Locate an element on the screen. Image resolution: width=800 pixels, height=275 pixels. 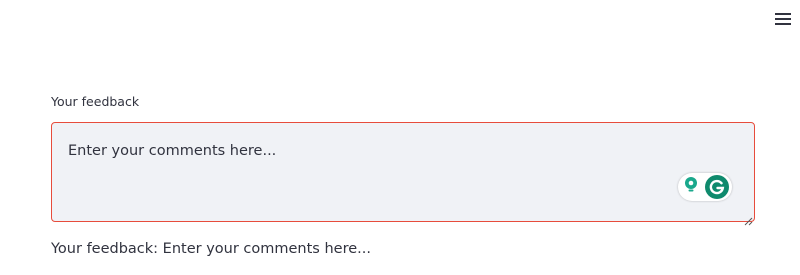
grammarly-widget is located at coordinates (705, 187).